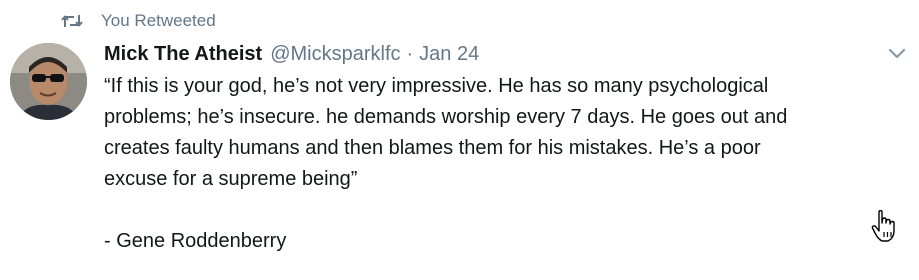  I want to click on chevron-down-icon, so click(897, 53).